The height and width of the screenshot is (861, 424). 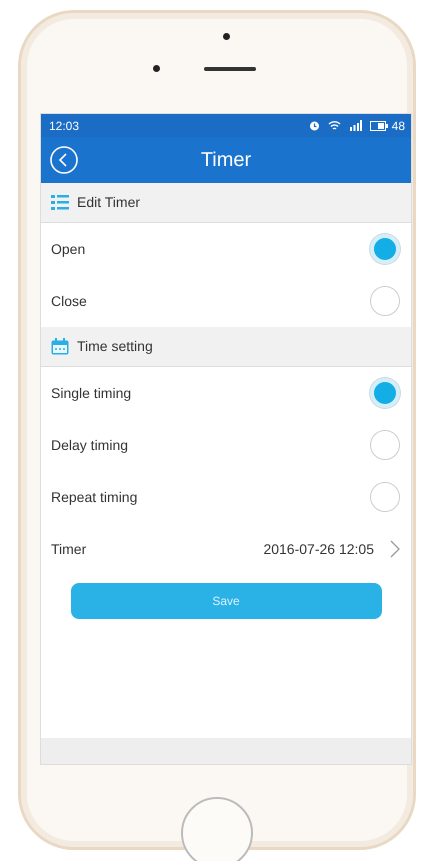 What do you see at coordinates (379, 125) in the screenshot?
I see `battery-icon` at bounding box center [379, 125].